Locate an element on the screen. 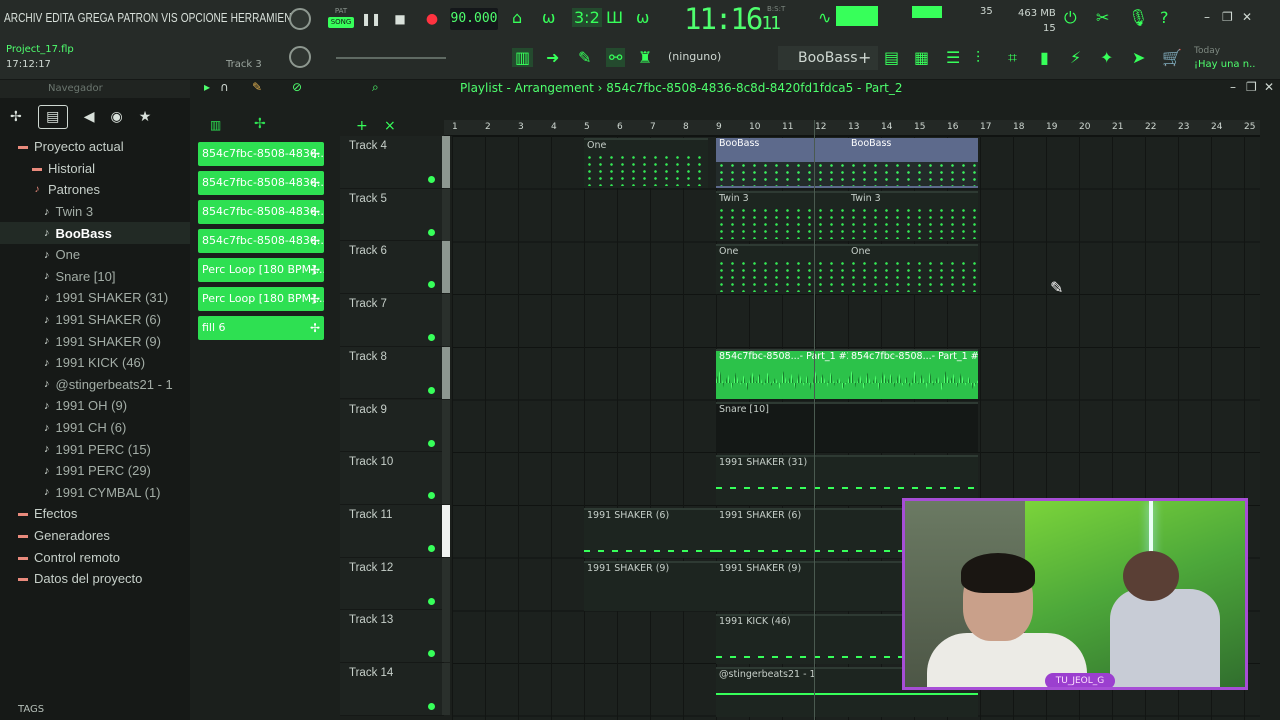 The image size is (1280, 720). countdown-icon: 3:2 is located at coordinates (587, 17).